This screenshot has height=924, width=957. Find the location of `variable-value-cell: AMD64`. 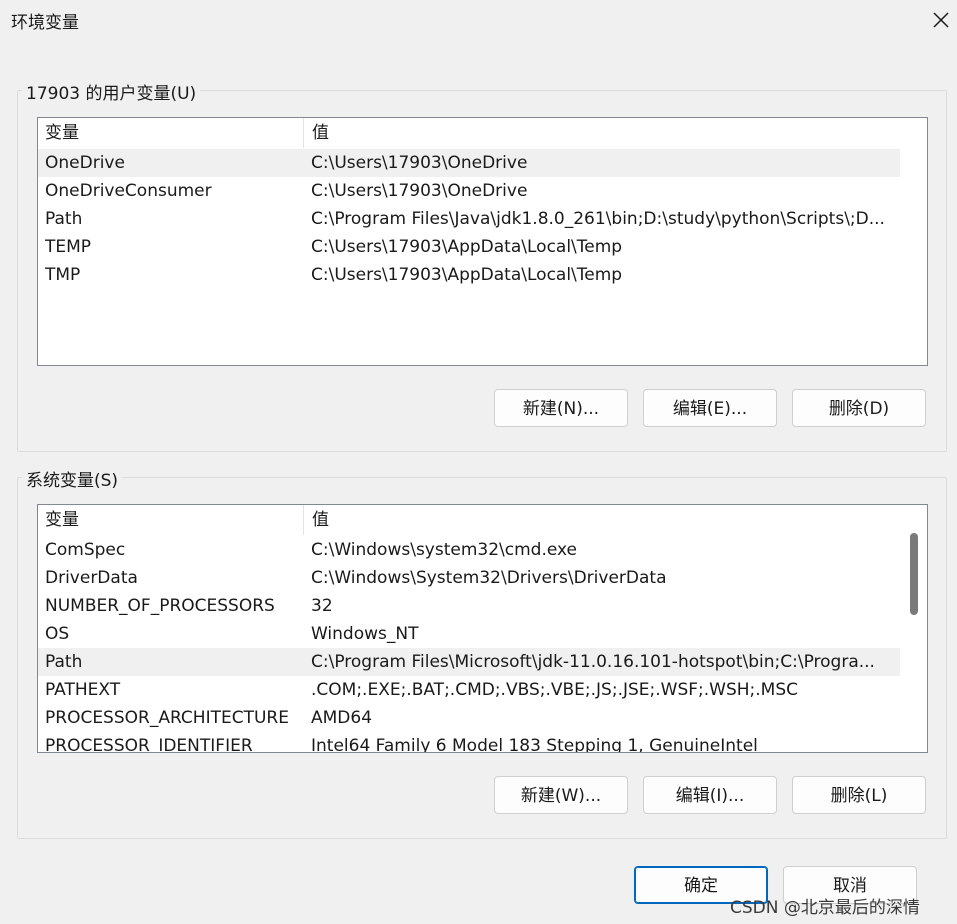

variable-value-cell: AMD64 is located at coordinates (342, 718).